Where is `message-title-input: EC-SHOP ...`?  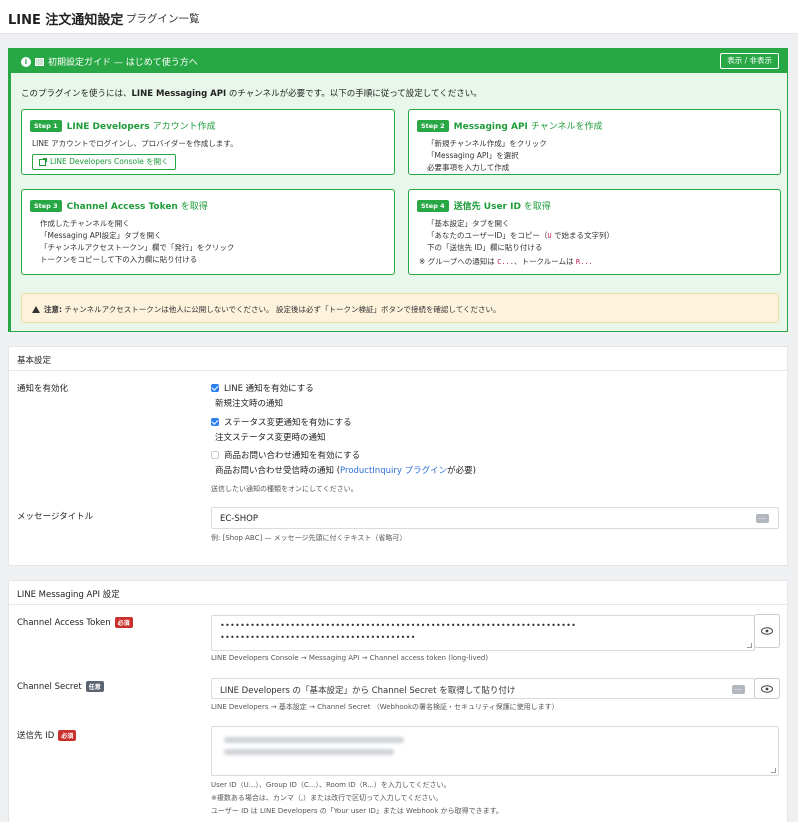
message-title-input: EC-SHOP ... is located at coordinates (495, 518).